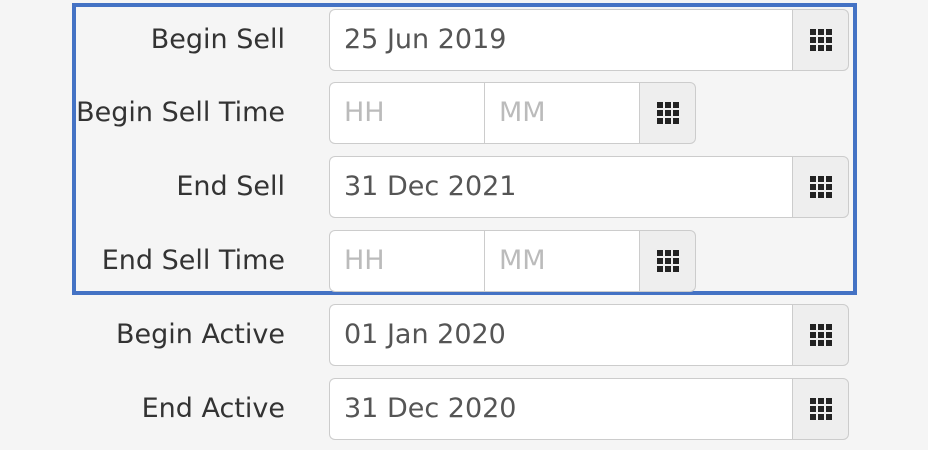 This screenshot has height=450, width=928. I want to click on begin-sell-calendar-button, so click(820, 40).